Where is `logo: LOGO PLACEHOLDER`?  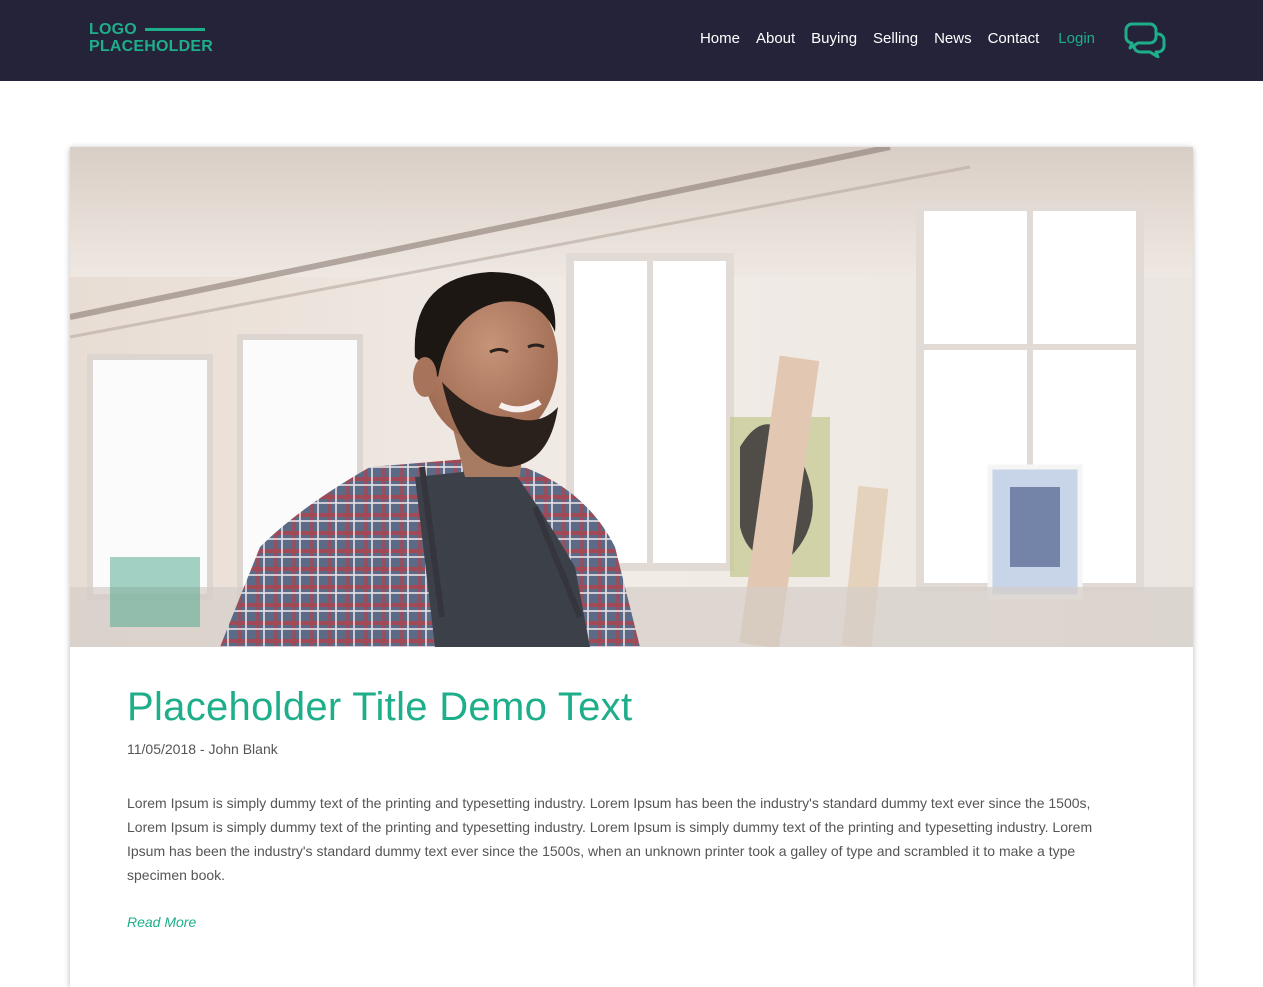
logo: LOGO PLACEHOLDER is located at coordinates (154, 40).